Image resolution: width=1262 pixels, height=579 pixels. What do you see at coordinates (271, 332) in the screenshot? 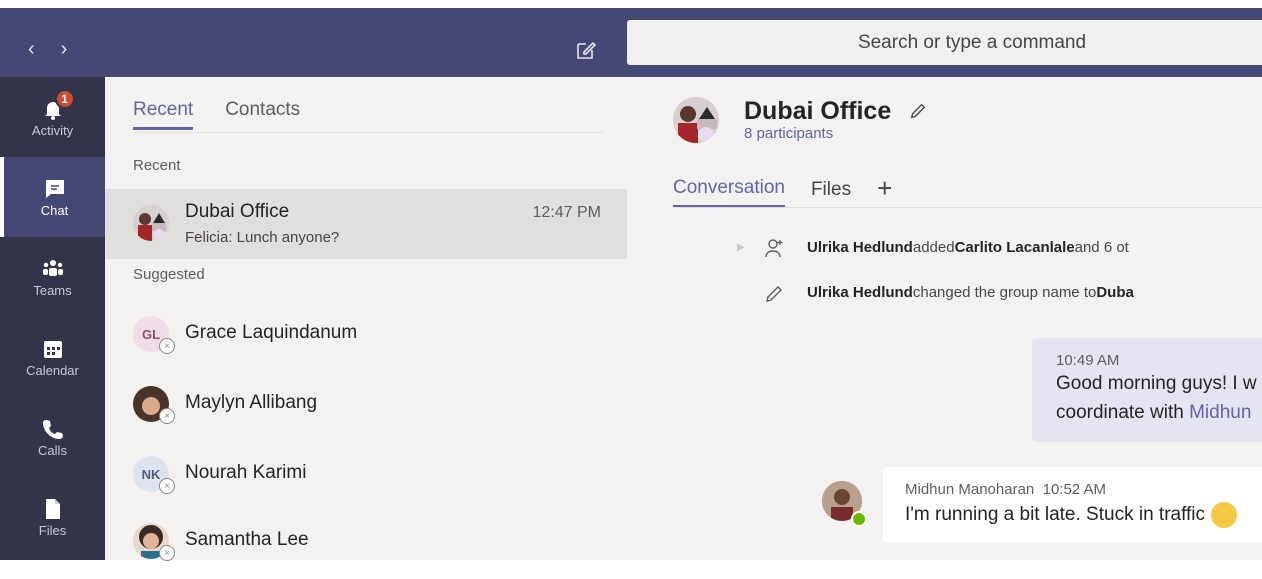
I see `contact-name: Grace Laquindanum` at bounding box center [271, 332].